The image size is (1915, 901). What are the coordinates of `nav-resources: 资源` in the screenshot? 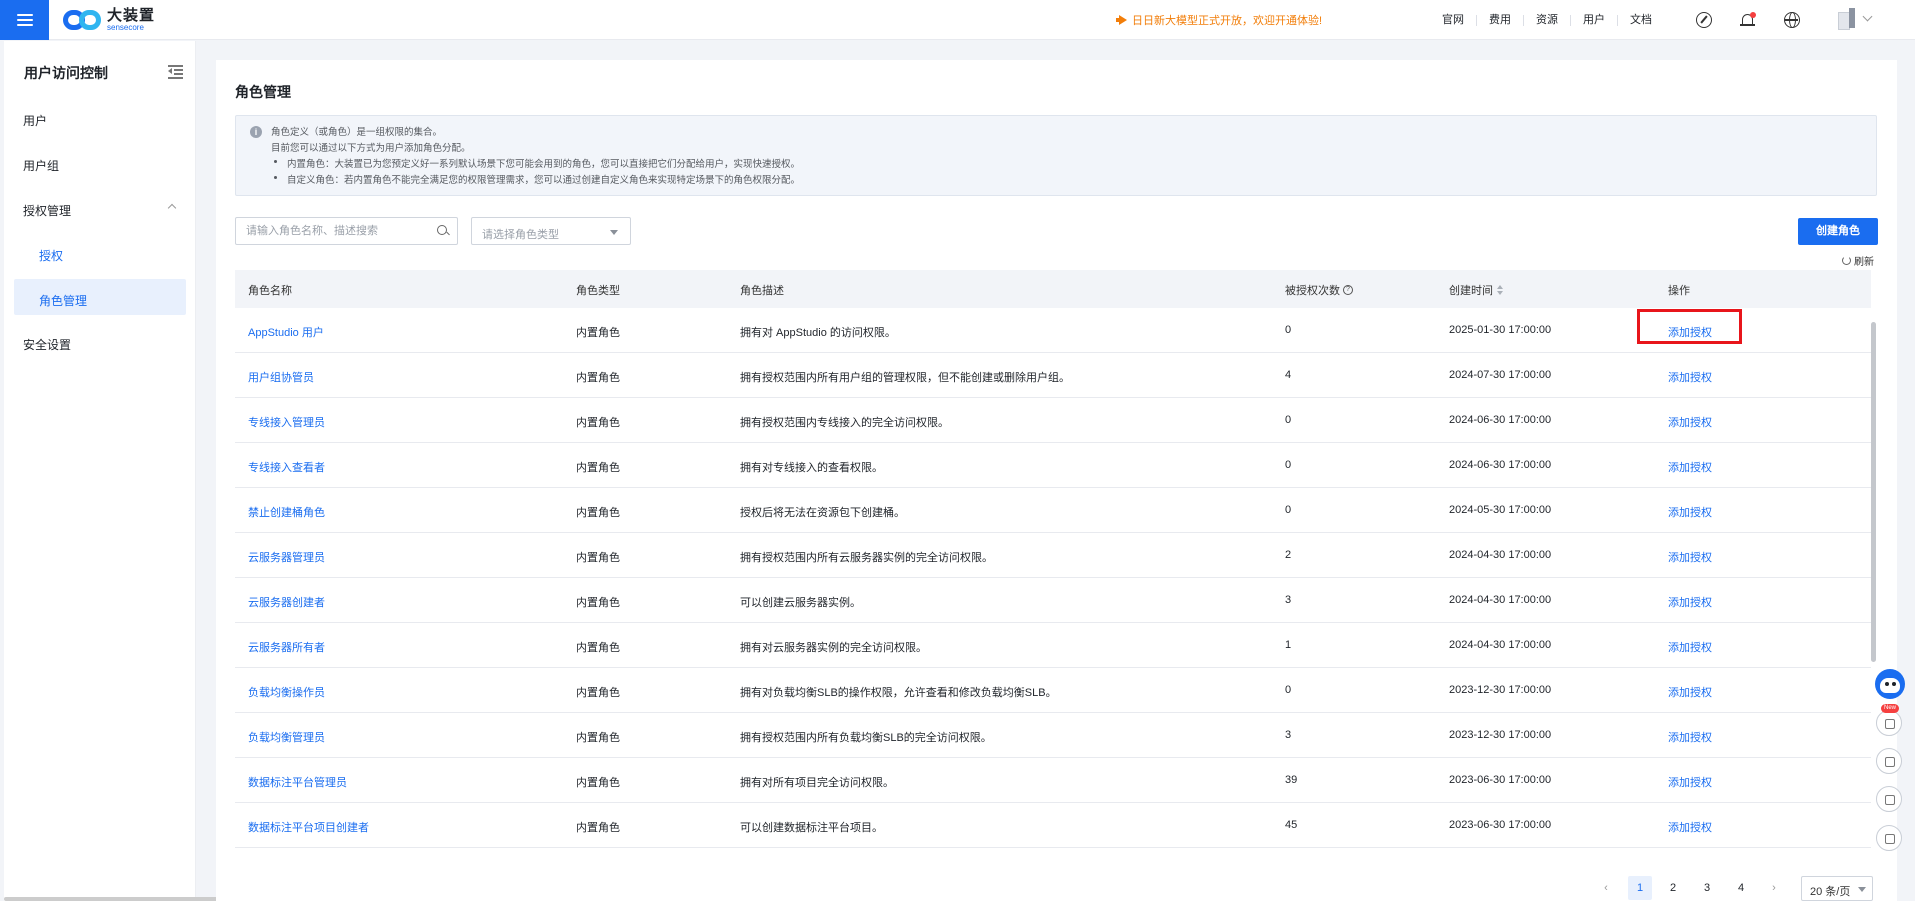 It's located at (1547, 20).